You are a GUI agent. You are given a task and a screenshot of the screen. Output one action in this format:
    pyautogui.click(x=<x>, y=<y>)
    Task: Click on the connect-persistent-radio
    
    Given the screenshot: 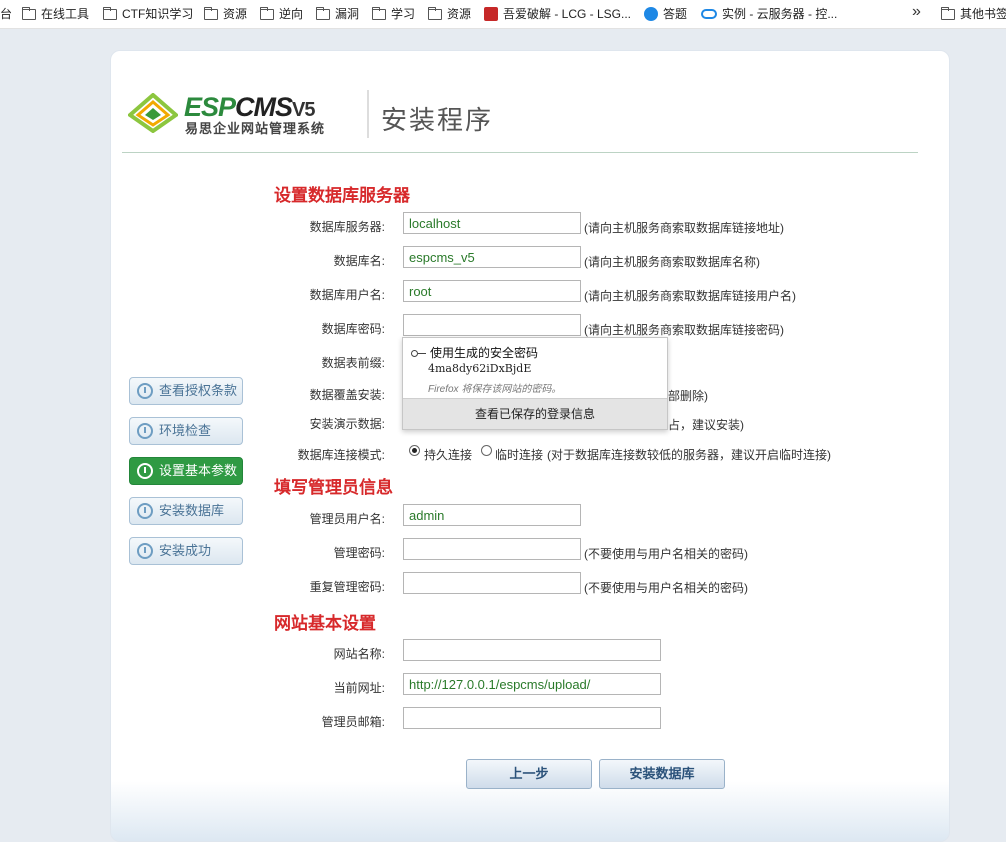 What is the action you would take?
    pyautogui.click(x=414, y=450)
    